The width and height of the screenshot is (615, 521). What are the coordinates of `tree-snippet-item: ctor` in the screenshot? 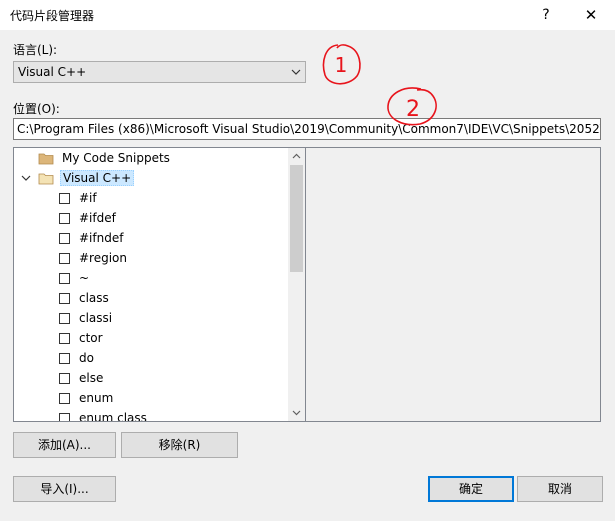 It's located at (82, 338).